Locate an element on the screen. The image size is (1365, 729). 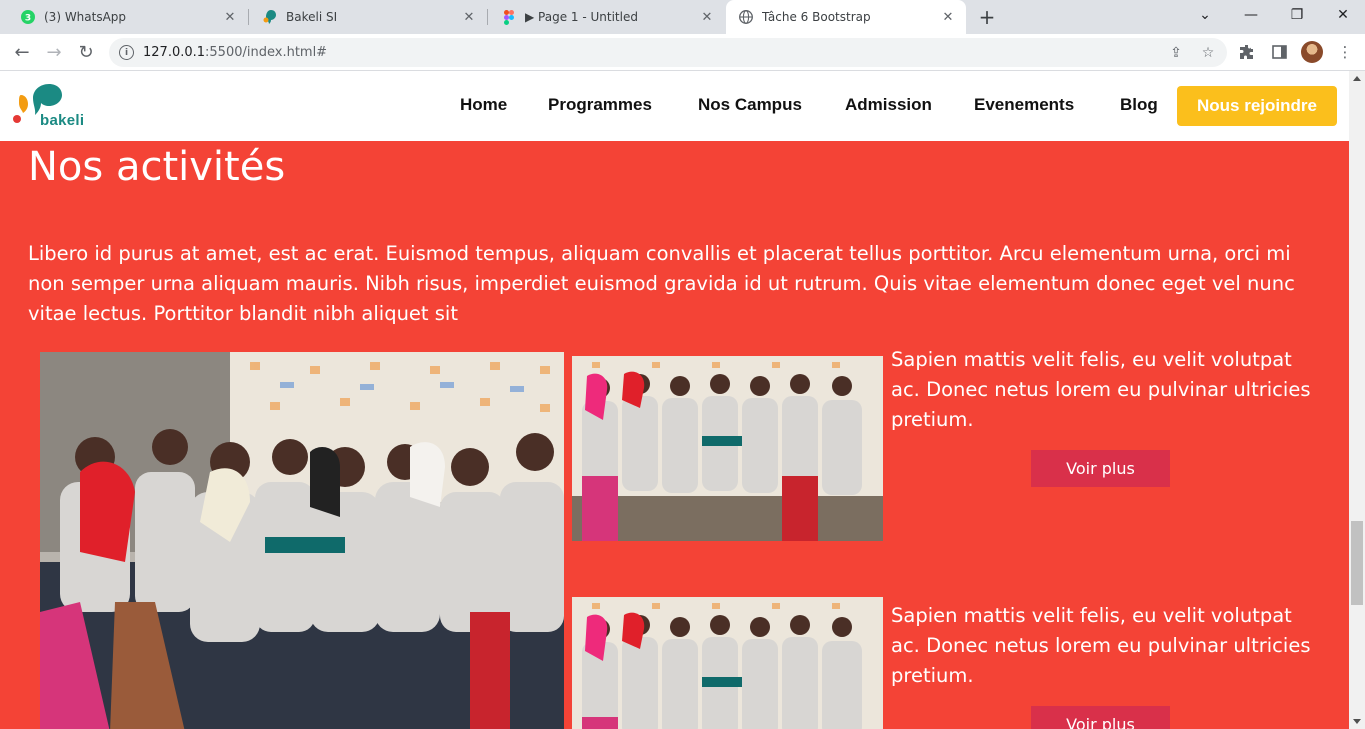
nav-blog: Blog is located at coordinates (1139, 105).